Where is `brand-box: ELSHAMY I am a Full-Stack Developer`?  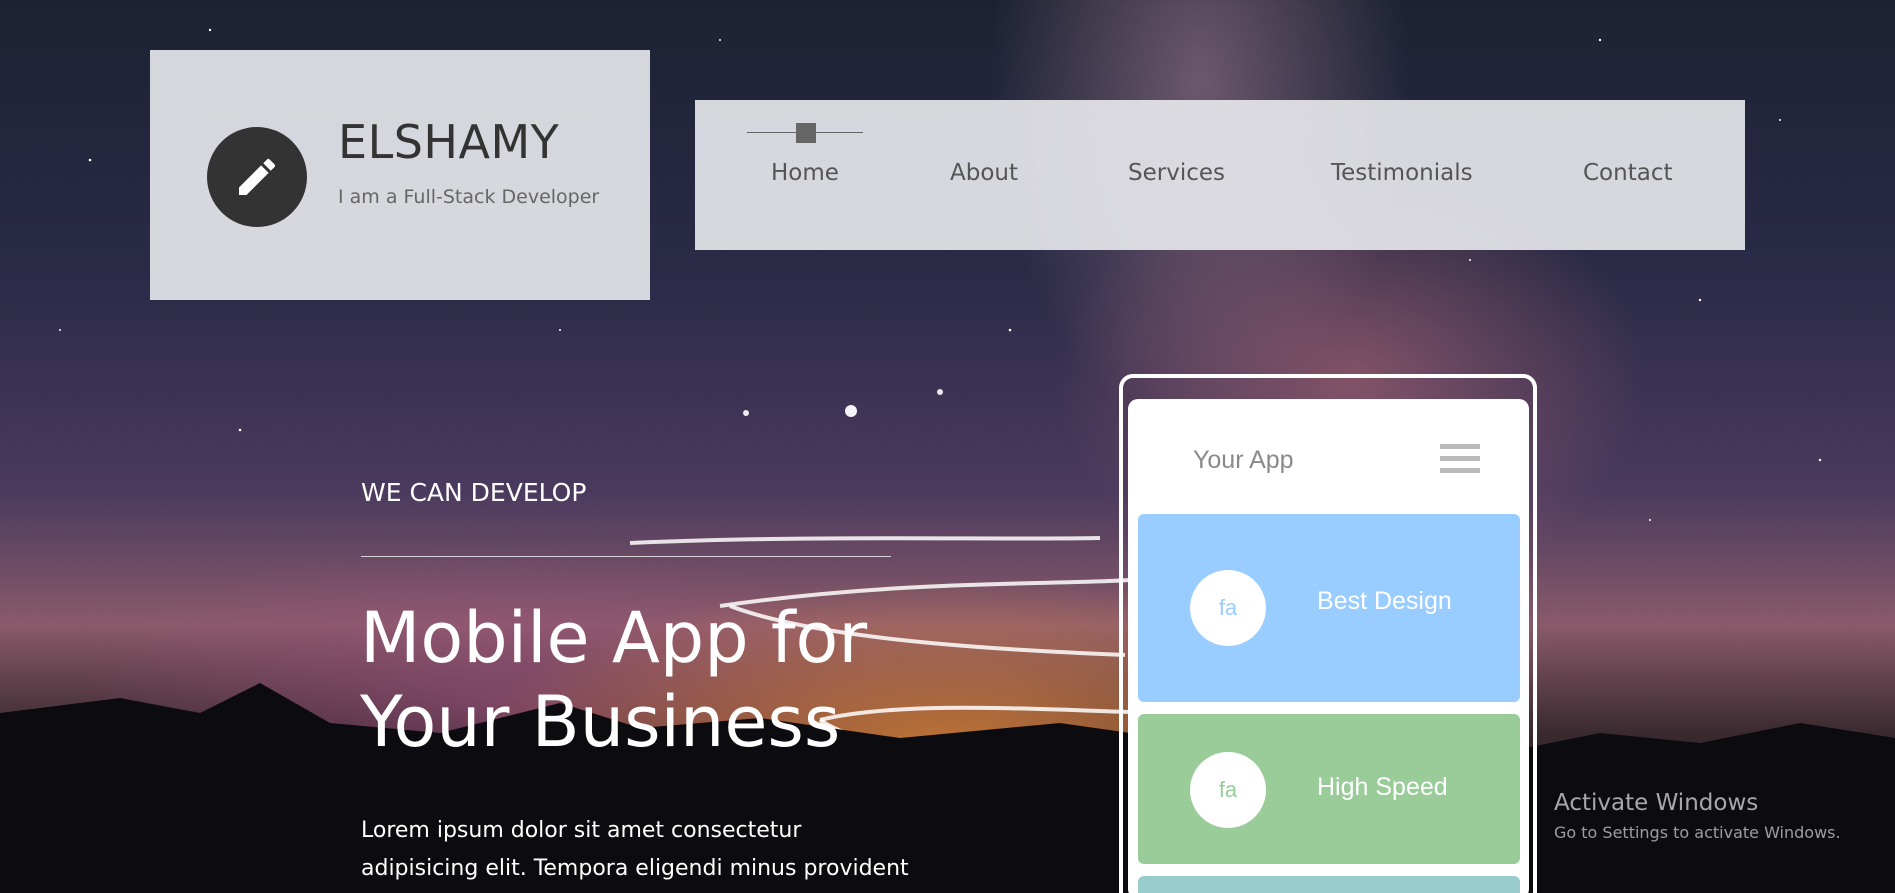
brand-box: ELSHAMY I am a Full-Stack Developer is located at coordinates (400, 175).